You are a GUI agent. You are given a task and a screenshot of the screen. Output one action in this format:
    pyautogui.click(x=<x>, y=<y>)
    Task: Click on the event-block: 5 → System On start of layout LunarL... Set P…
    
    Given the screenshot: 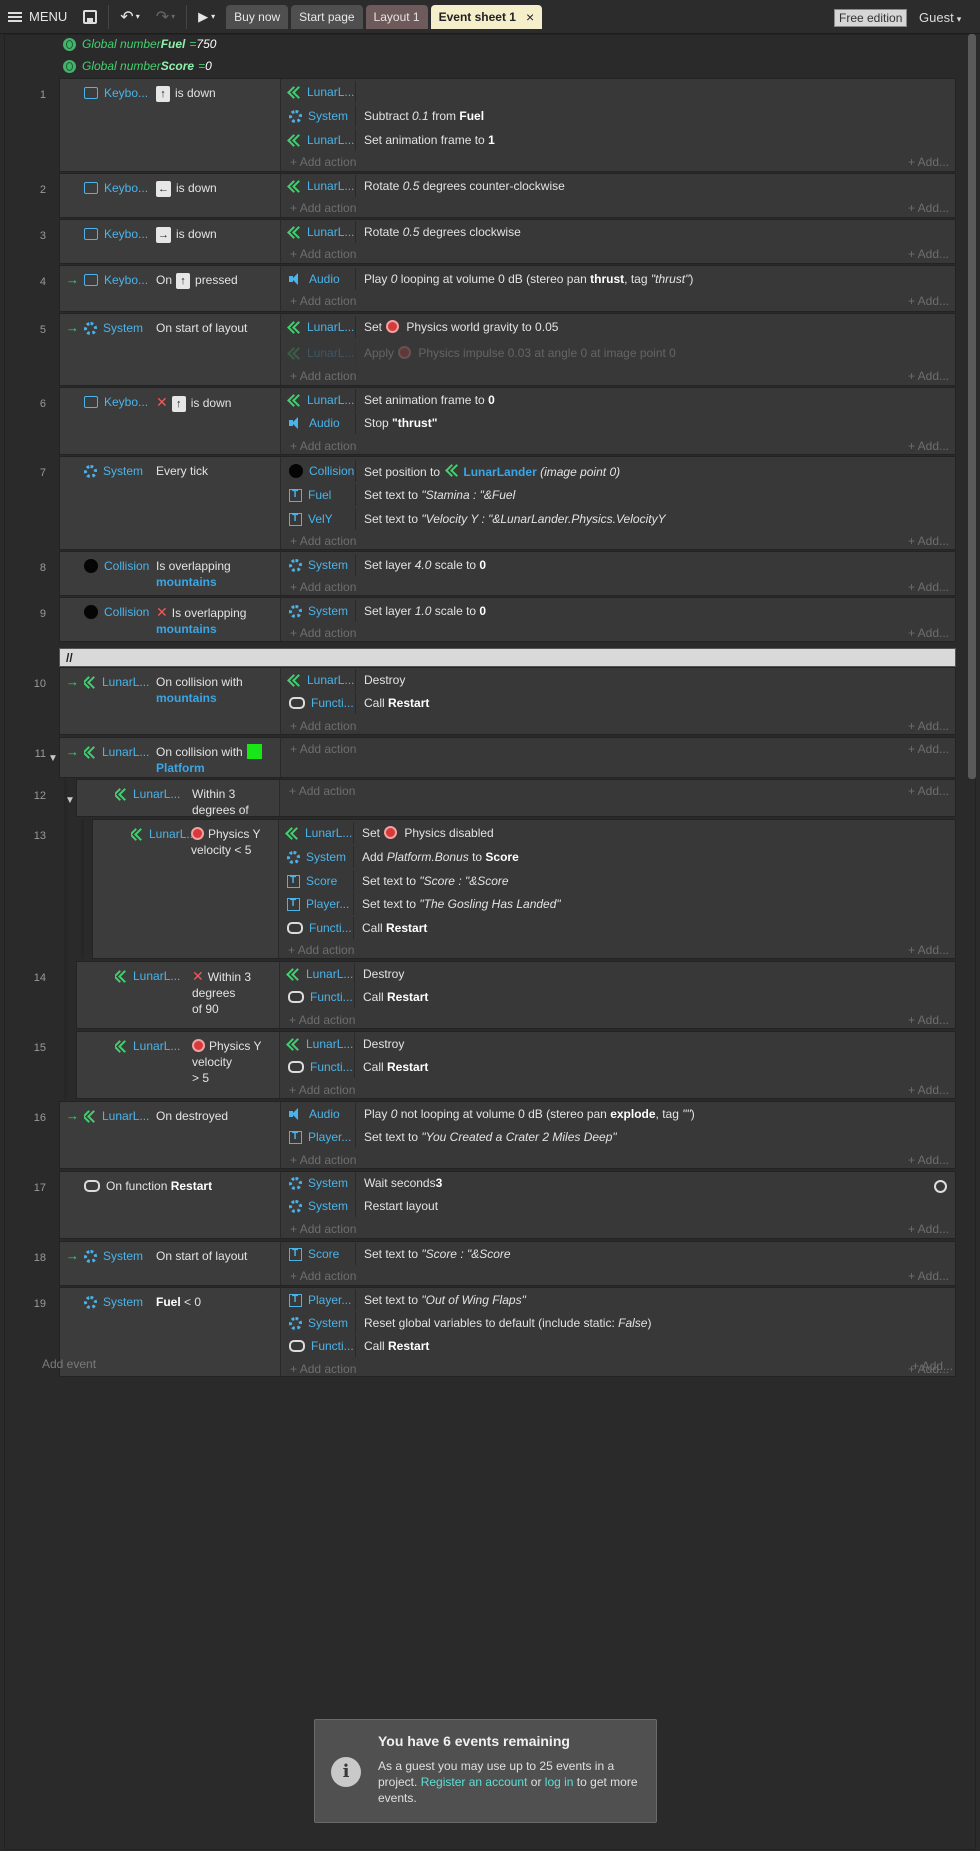 What is the action you would take?
    pyautogui.click(x=498, y=349)
    